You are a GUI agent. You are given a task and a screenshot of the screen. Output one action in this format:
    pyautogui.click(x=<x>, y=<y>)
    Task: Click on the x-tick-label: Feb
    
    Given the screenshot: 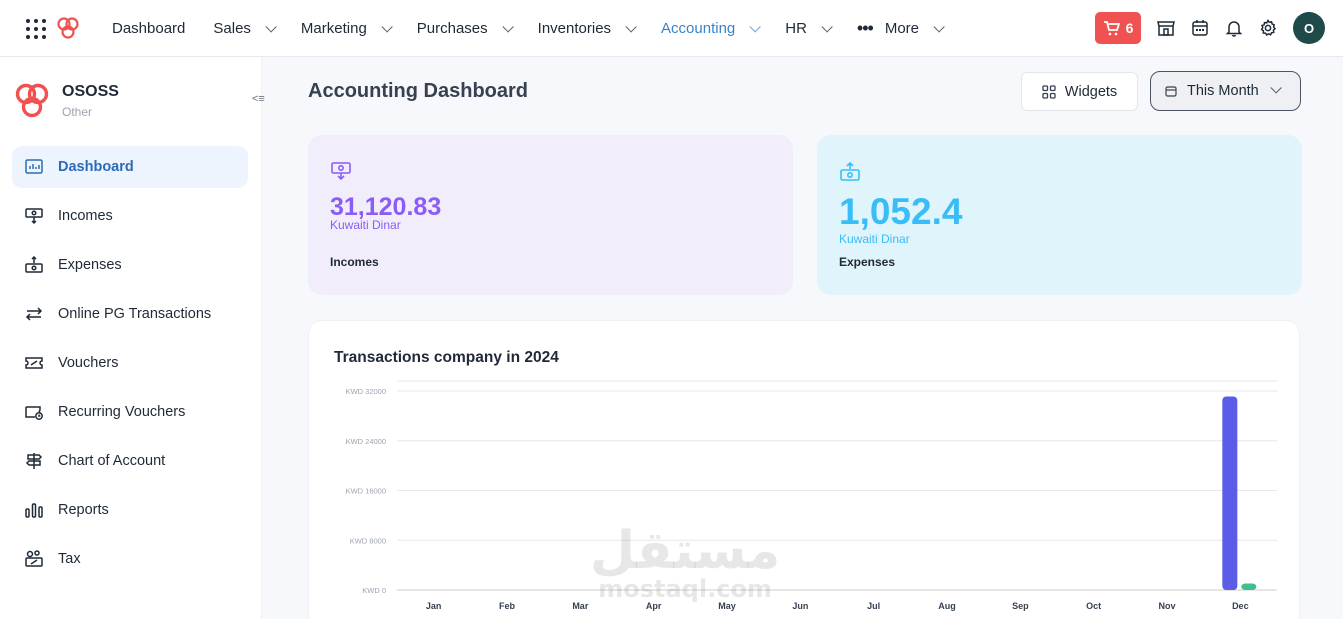 What is the action you would take?
    pyautogui.click(x=507, y=606)
    